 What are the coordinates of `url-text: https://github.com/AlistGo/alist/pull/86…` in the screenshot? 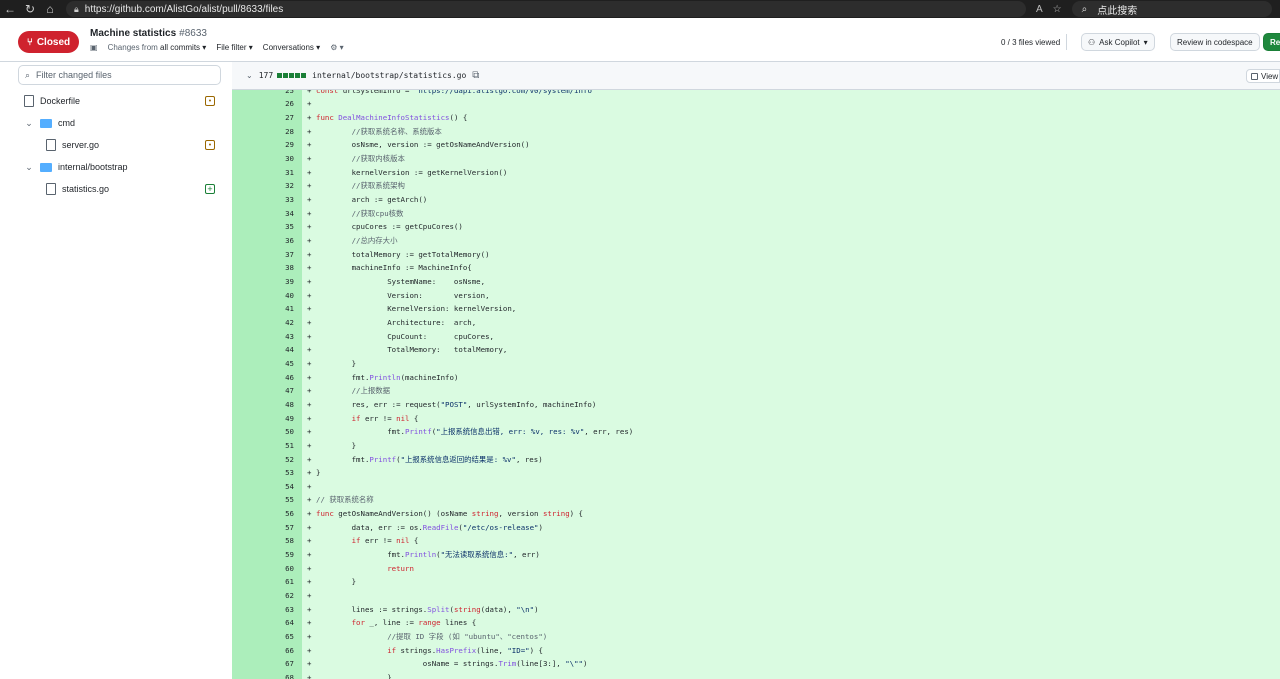 It's located at (184, 9).